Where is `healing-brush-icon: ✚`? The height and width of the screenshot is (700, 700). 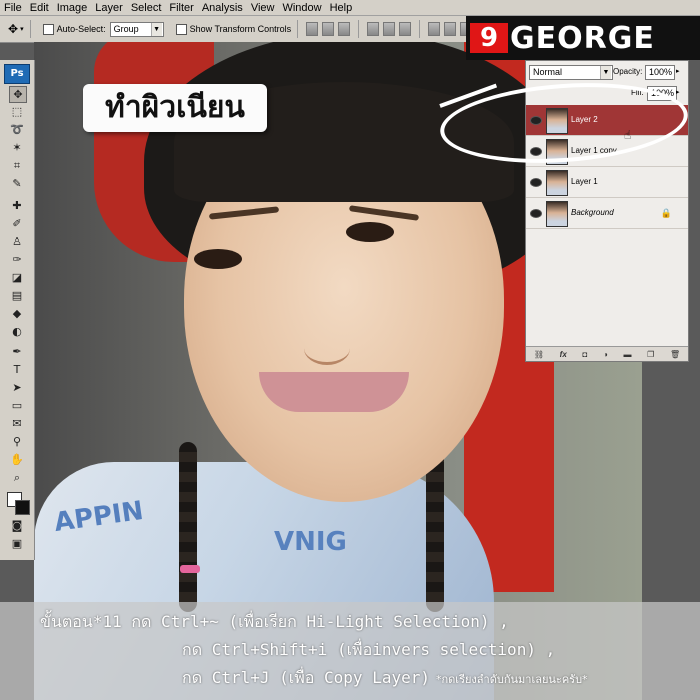 healing-brush-icon: ✚ is located at coordinates (17, 205).